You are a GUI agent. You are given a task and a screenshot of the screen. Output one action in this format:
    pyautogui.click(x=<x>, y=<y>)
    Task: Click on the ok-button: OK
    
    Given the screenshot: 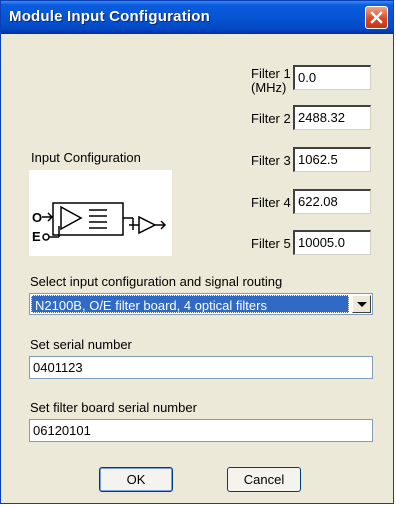 What is the action you would take?
    pyautogui.click(x=136, y=479)
    